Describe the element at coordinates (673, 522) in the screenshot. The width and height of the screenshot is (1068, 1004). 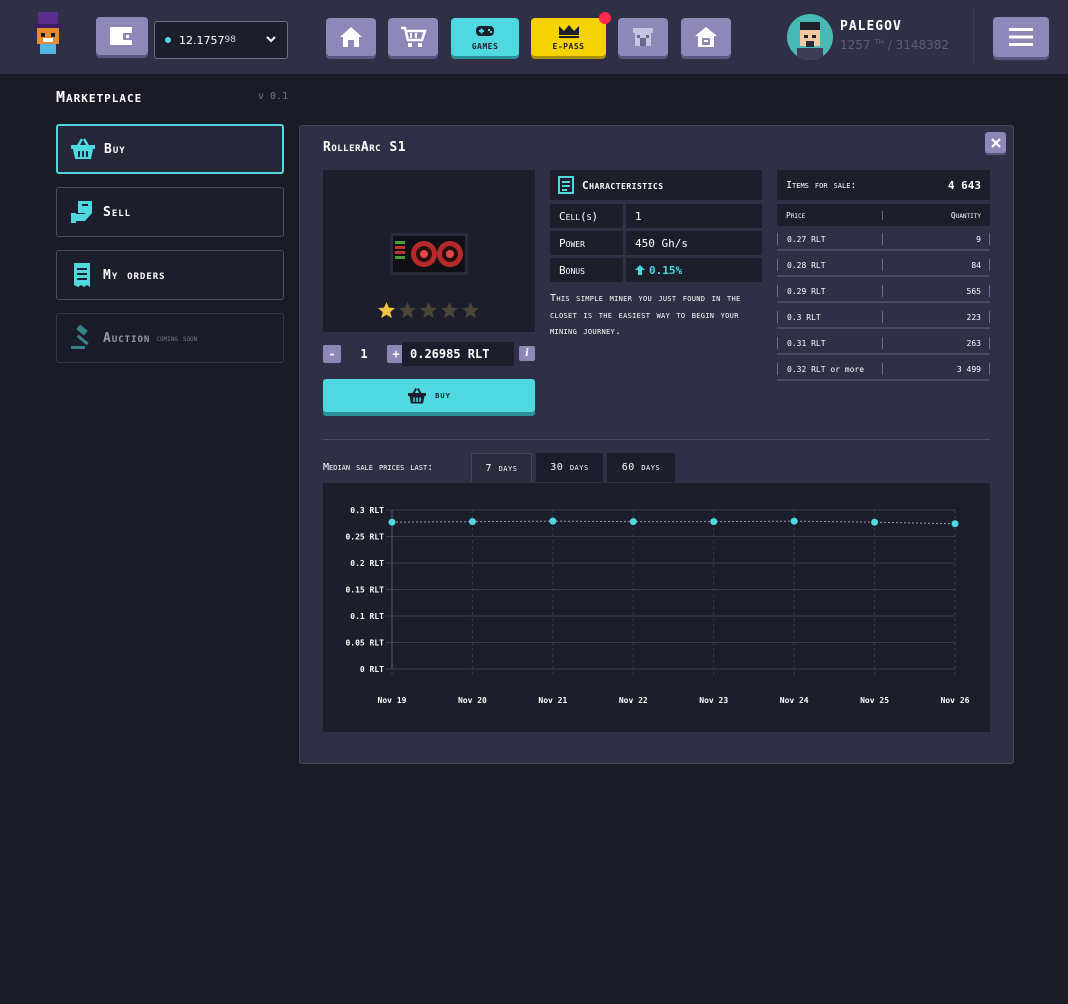
I see `series-line` at that location.